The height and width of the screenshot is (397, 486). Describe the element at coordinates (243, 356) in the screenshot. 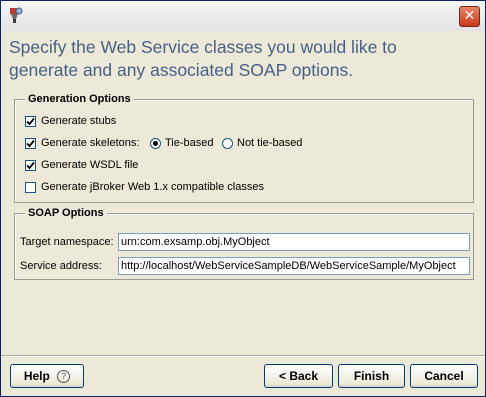

I see `footer-separator` at that location.